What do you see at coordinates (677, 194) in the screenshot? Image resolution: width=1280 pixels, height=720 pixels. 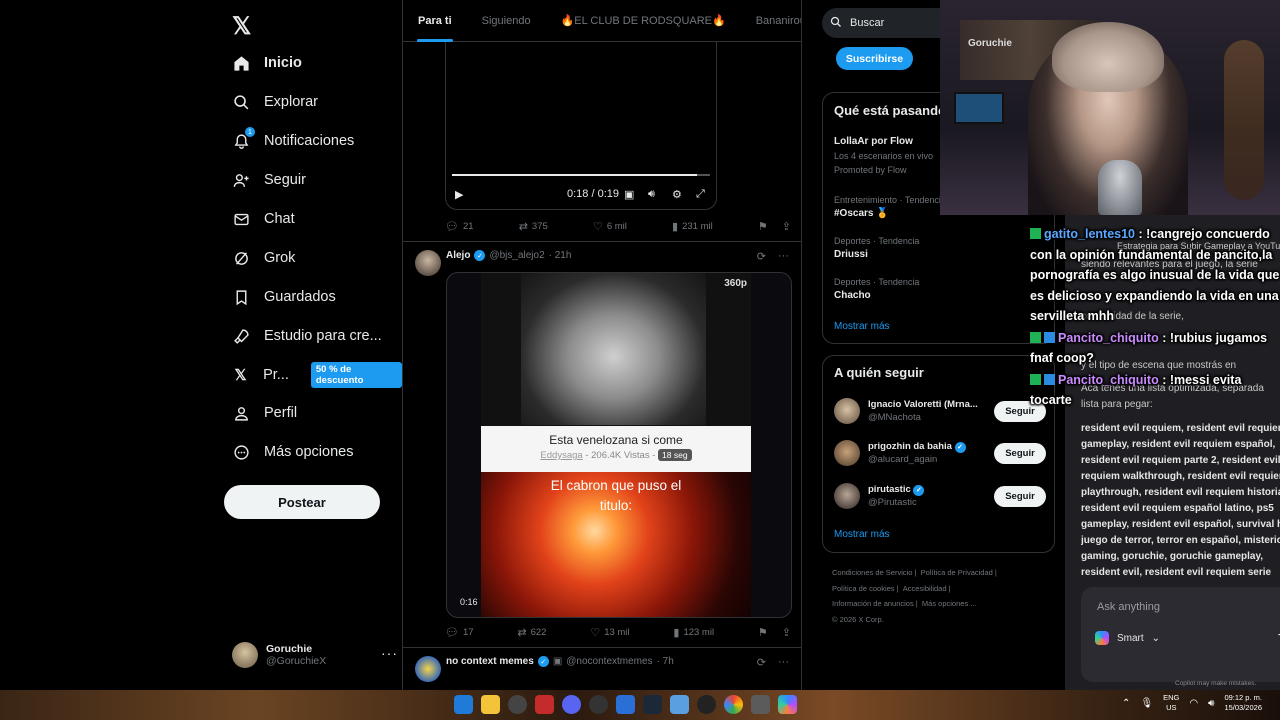 I see `settings-icon: ⚙` at bounding box center [677, 194].